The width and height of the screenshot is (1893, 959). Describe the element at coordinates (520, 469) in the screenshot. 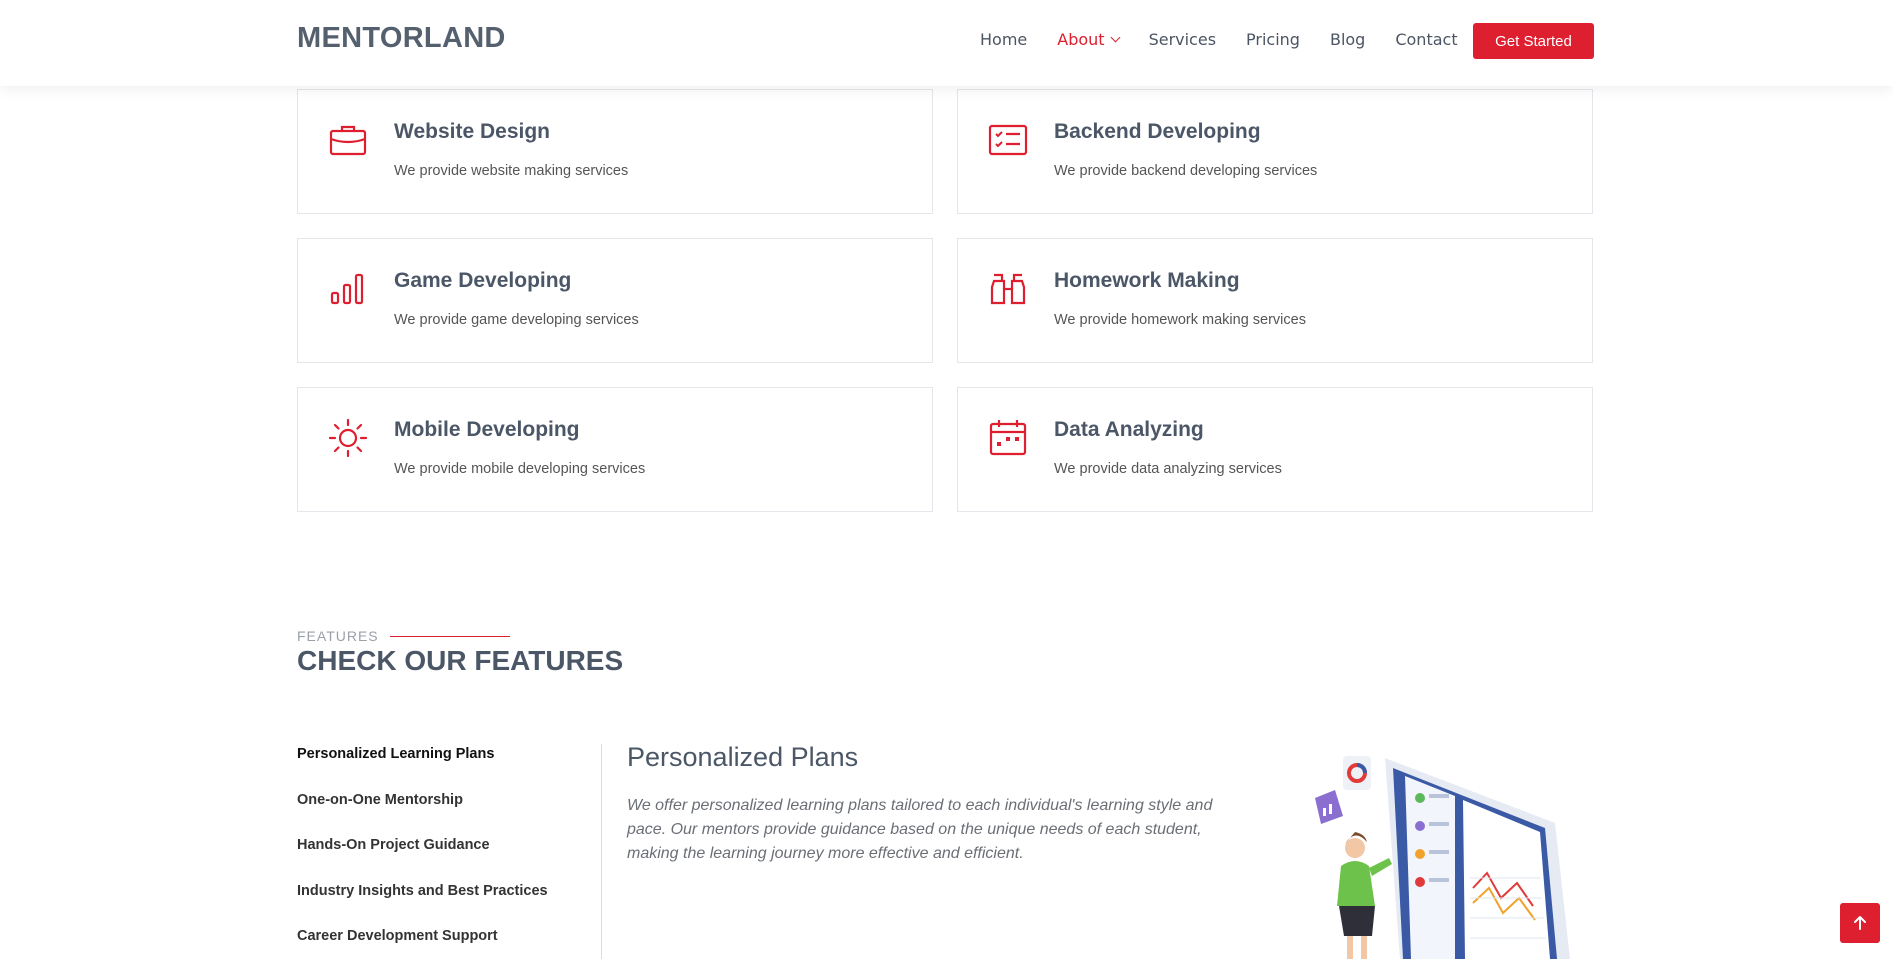

I see `service-desc: We provide mobile developing services` at that location.